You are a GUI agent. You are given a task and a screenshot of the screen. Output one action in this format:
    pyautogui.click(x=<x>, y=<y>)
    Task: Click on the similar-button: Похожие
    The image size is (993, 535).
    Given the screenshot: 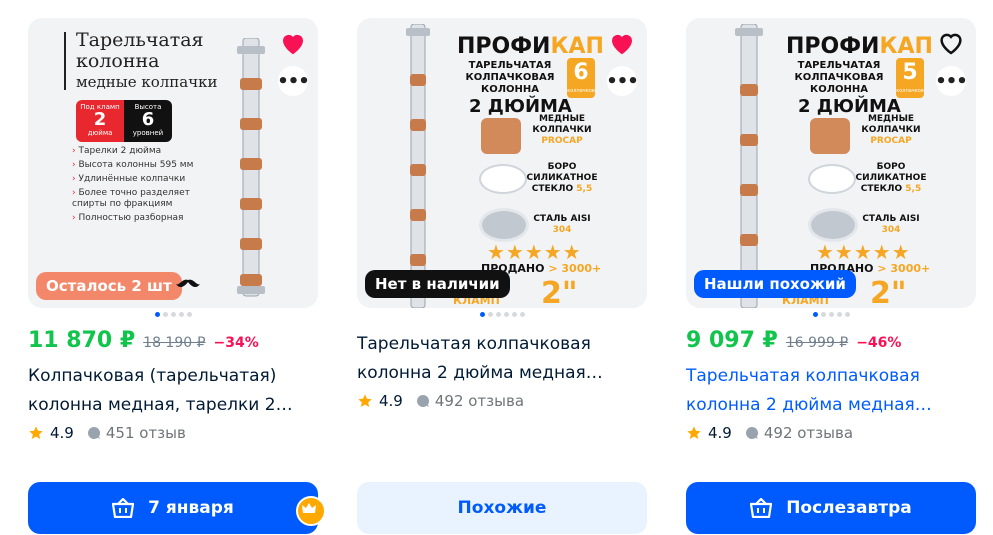 What is the action you would take?
    pyautogui.click(x=502, y=508)
    